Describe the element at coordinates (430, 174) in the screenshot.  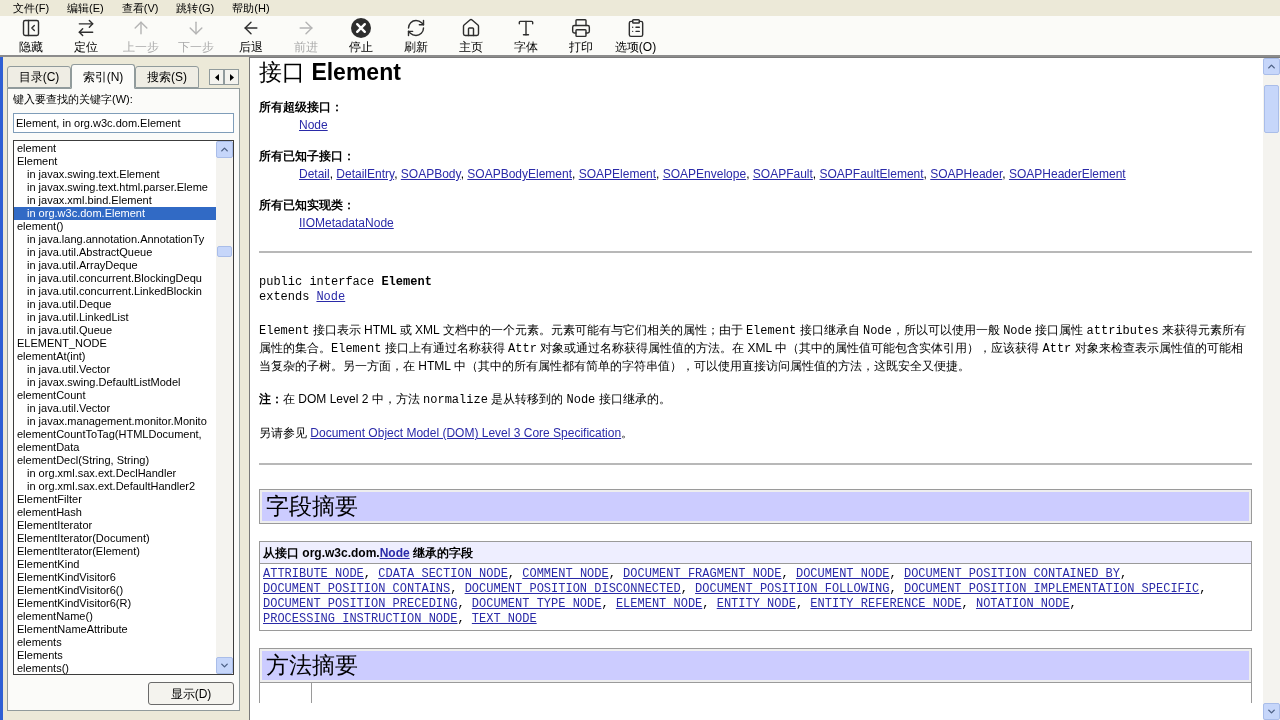
I see `type-link: SOAPBody` at that location.